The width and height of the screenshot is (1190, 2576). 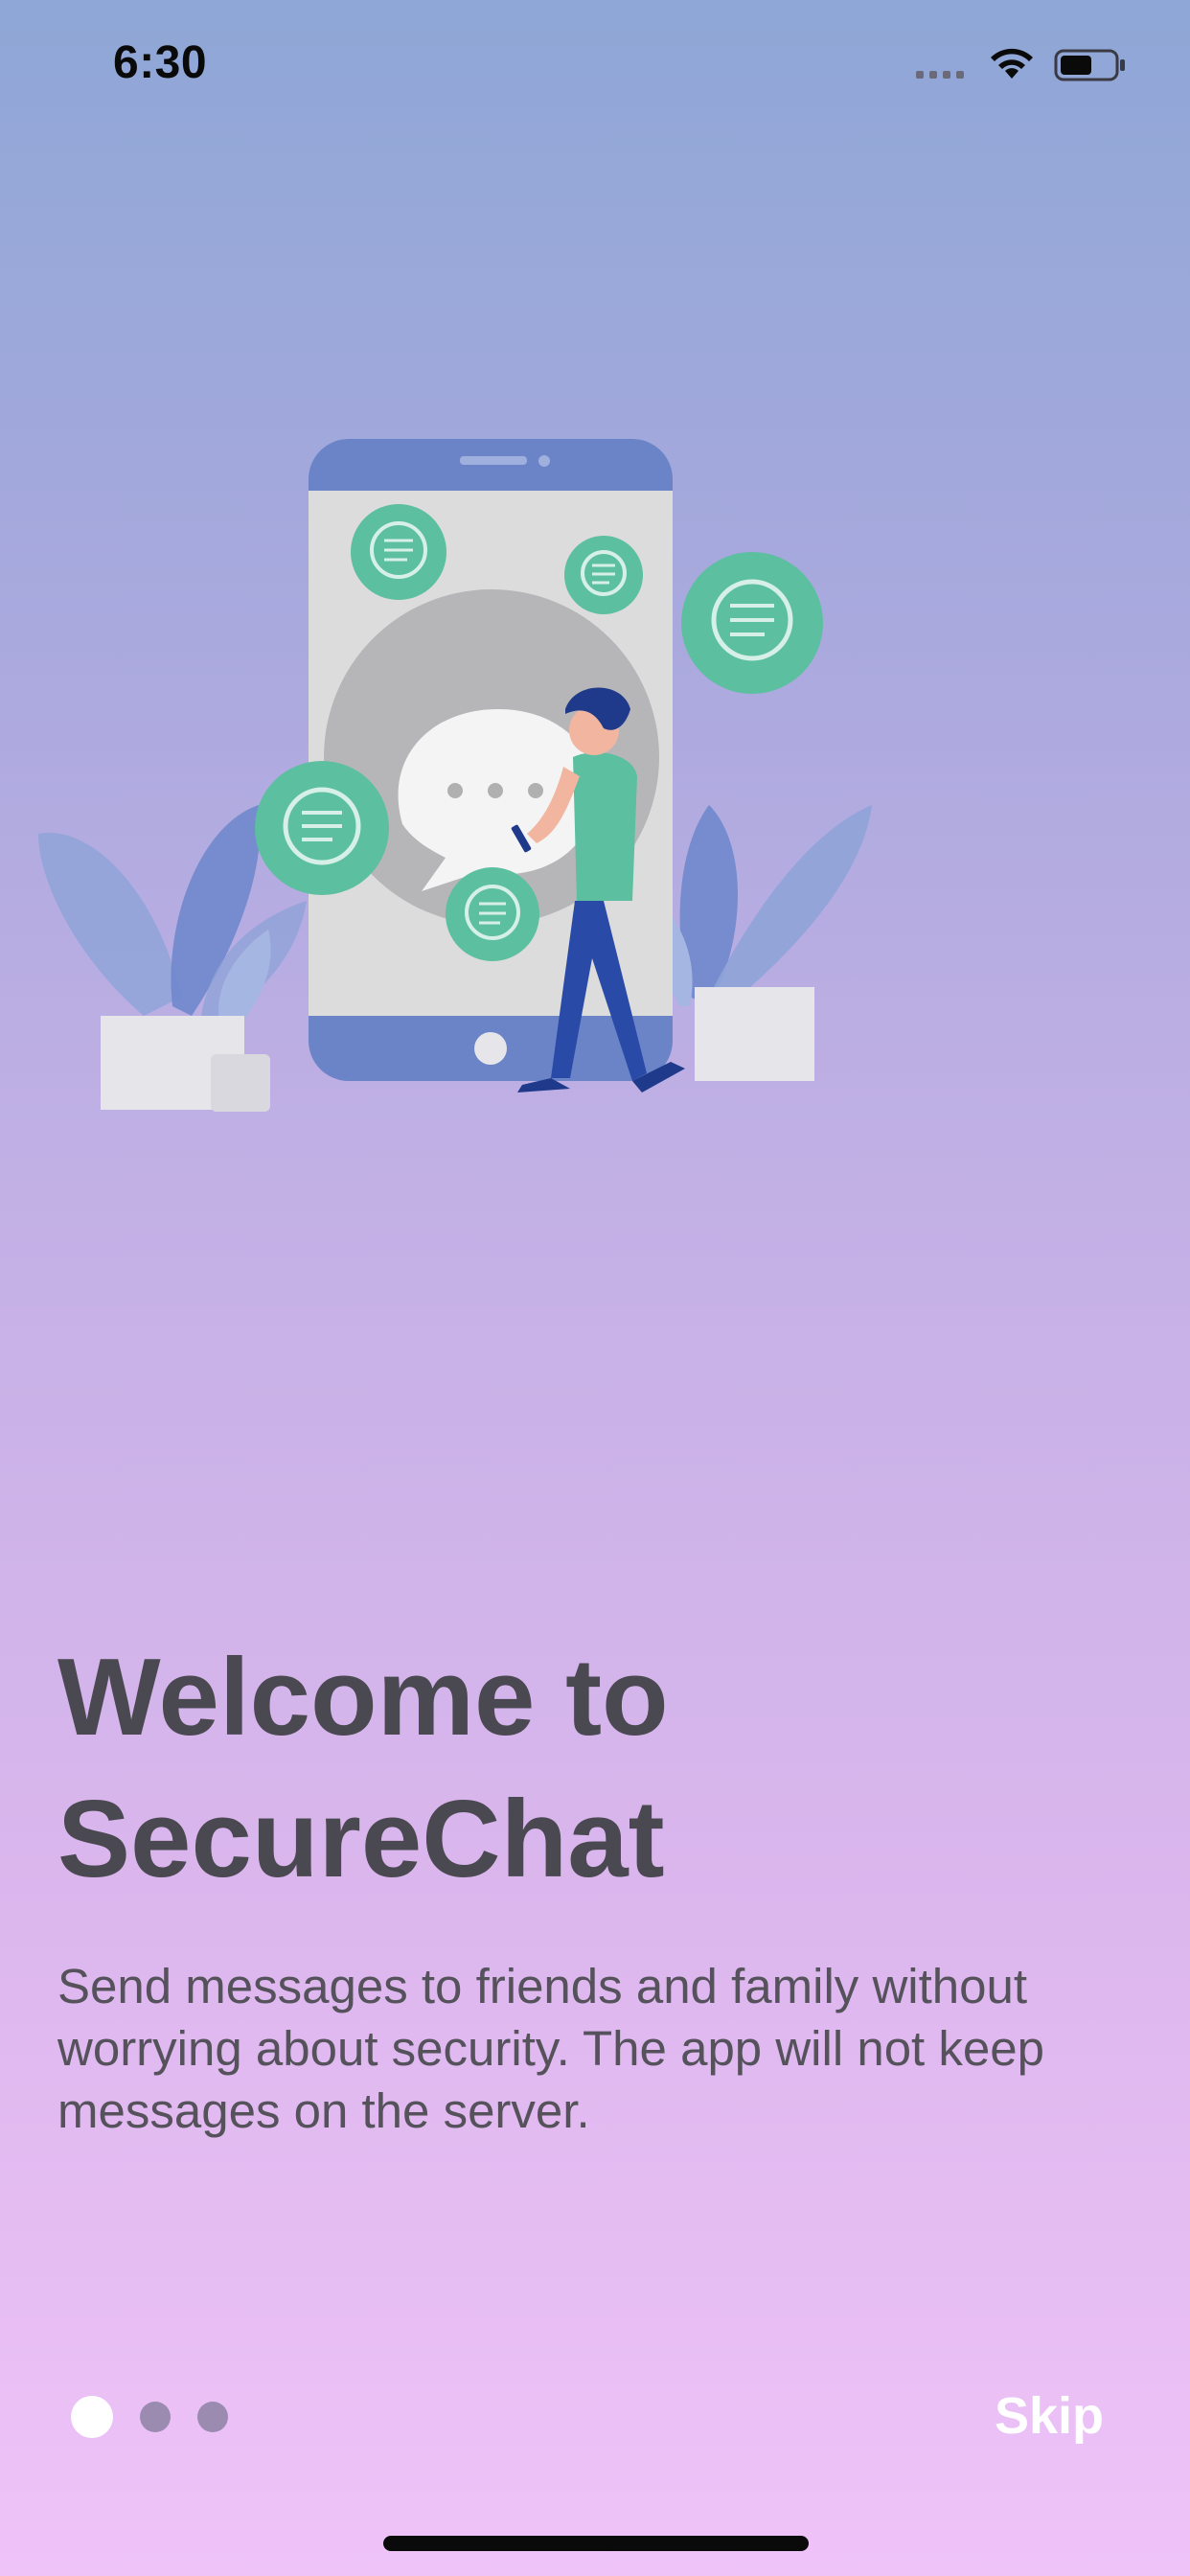 I want to click on page-indicator, so click(x=150, y=2417).